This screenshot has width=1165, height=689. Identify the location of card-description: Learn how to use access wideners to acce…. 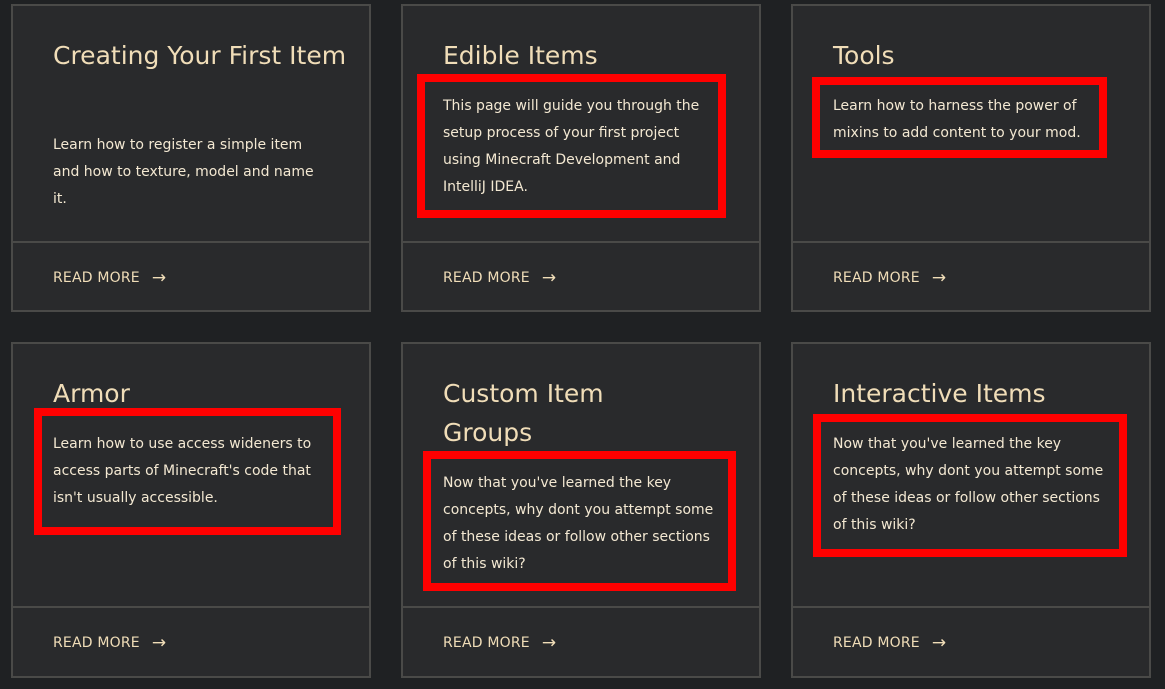
(182, 471).